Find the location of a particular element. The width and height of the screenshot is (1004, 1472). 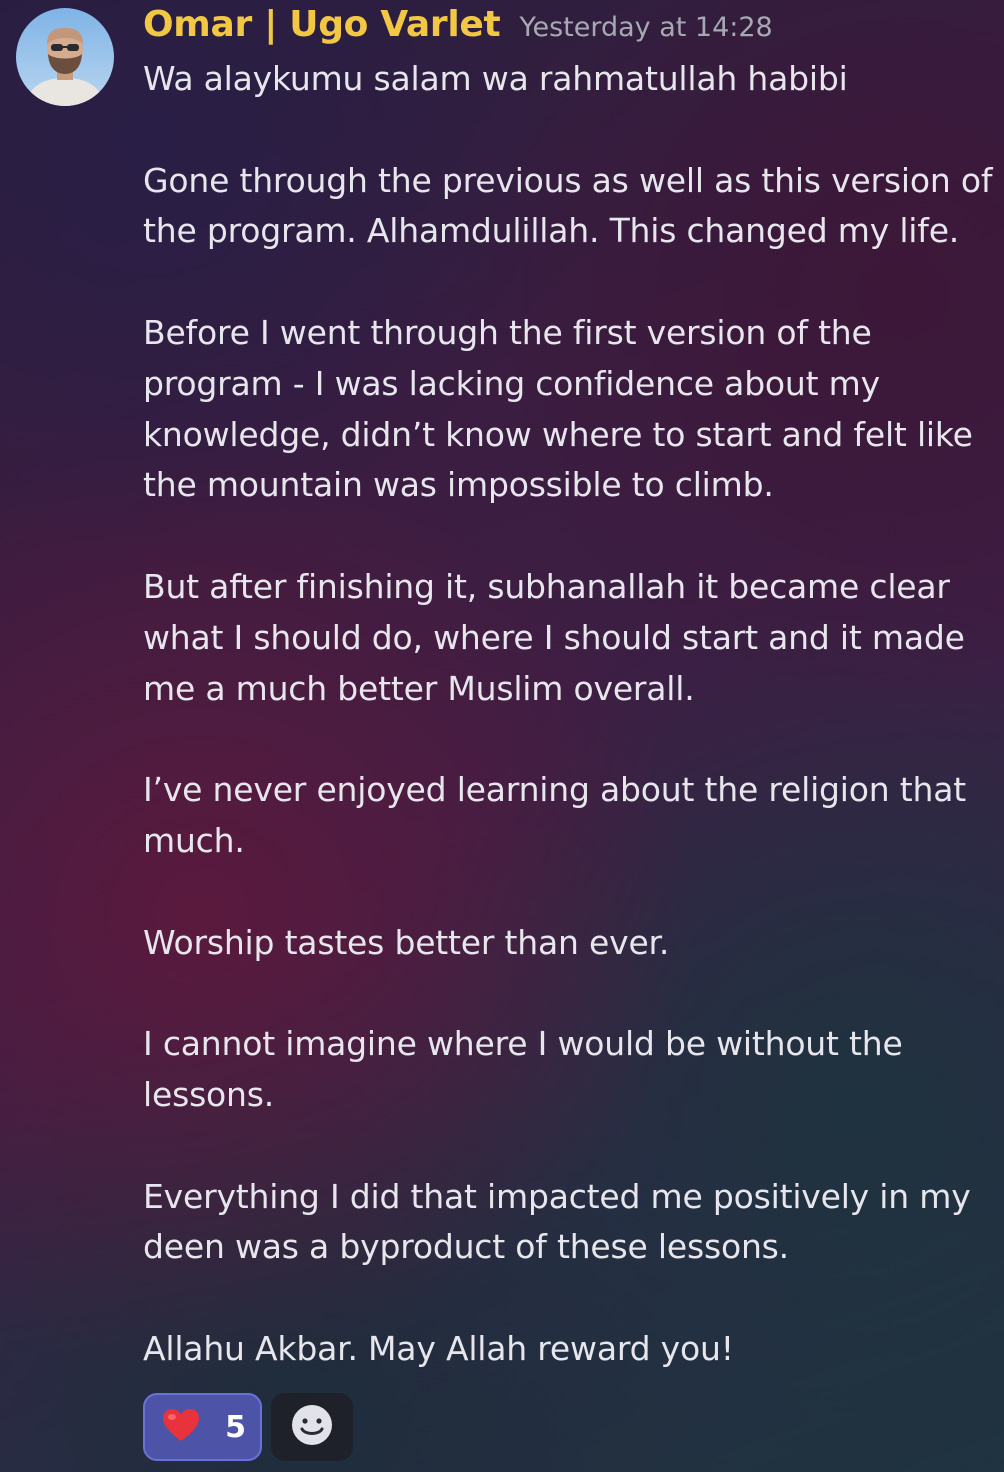

avatar is located at coordinates (65, 57).